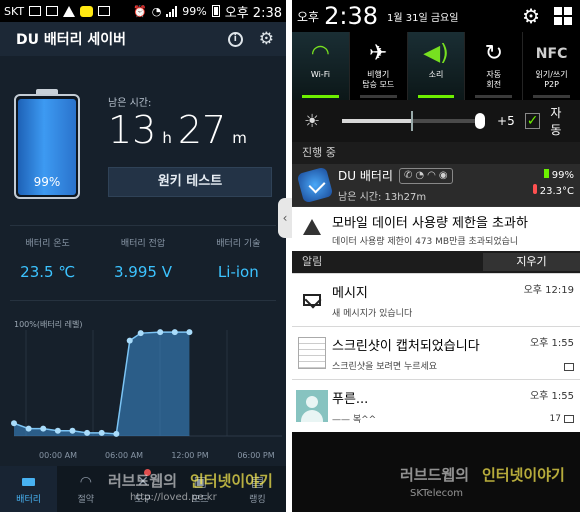 Image resolution: width=580 pixels, height=512 pixels. Describe the element at coordinates (47, 258) in the screenshot. I see `stat-temperature: 배터리 온도 23.5 ℃` at that location.